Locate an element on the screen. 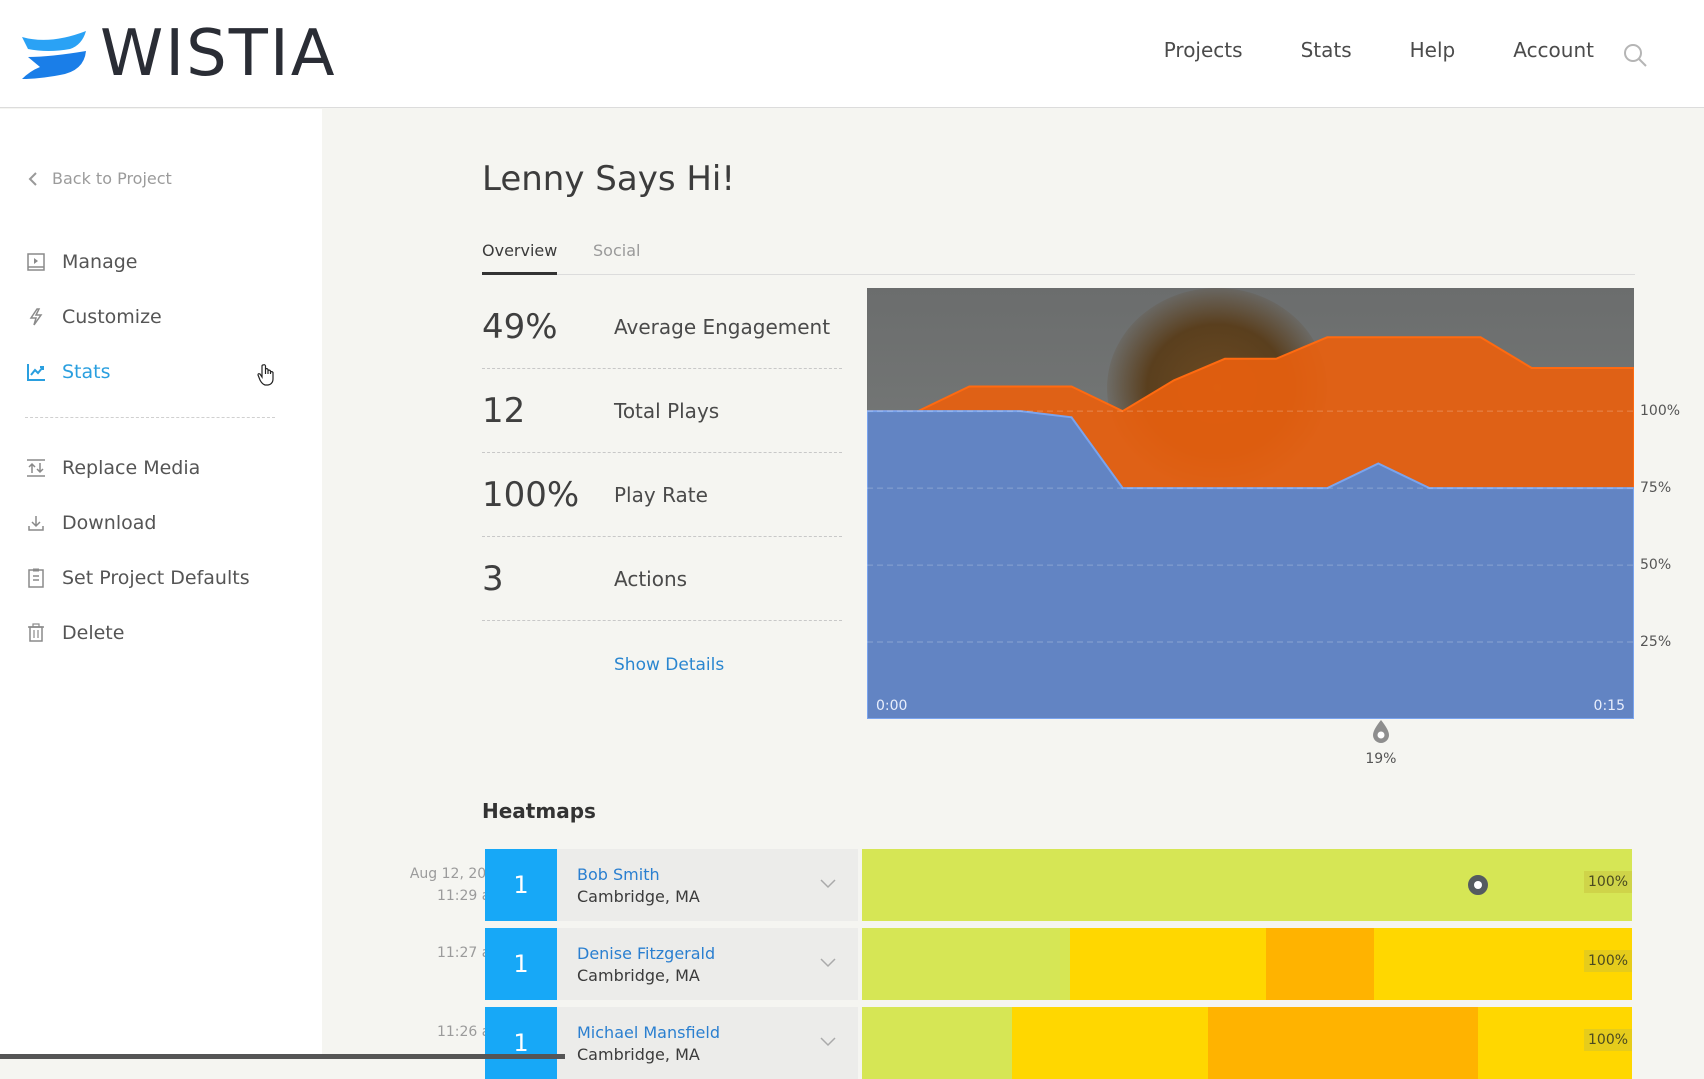  back-label: Back to Project is located at coordinates (112, 178).